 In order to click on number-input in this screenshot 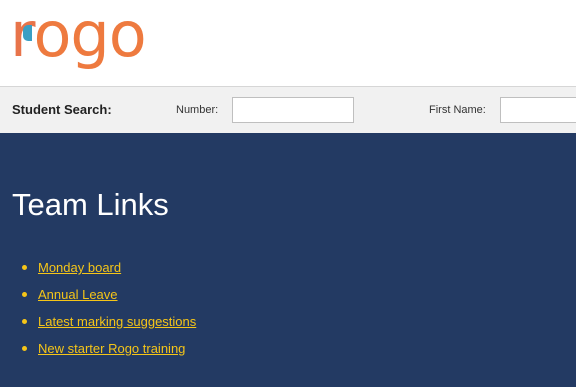, I will do `click(293, 110)`.